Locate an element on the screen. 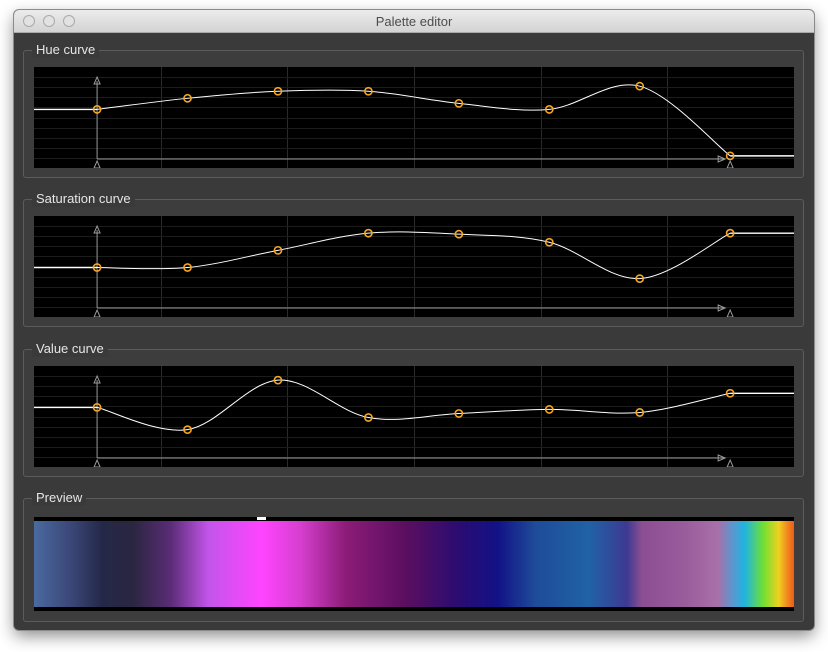 The width and height of the screenshot is (828, 652). titlebar: Palette editor is located at coordinates (414, 21).